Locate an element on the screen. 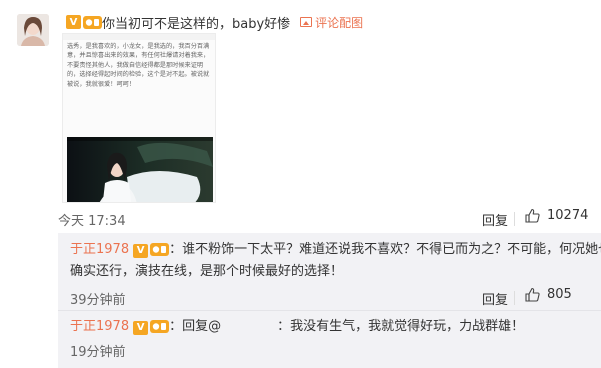 The height and width of the screenshot is (368, 601). main-comment: V 你当初可不是这样的，baby好惨 评论配图 is located at coordinates (212, 22).